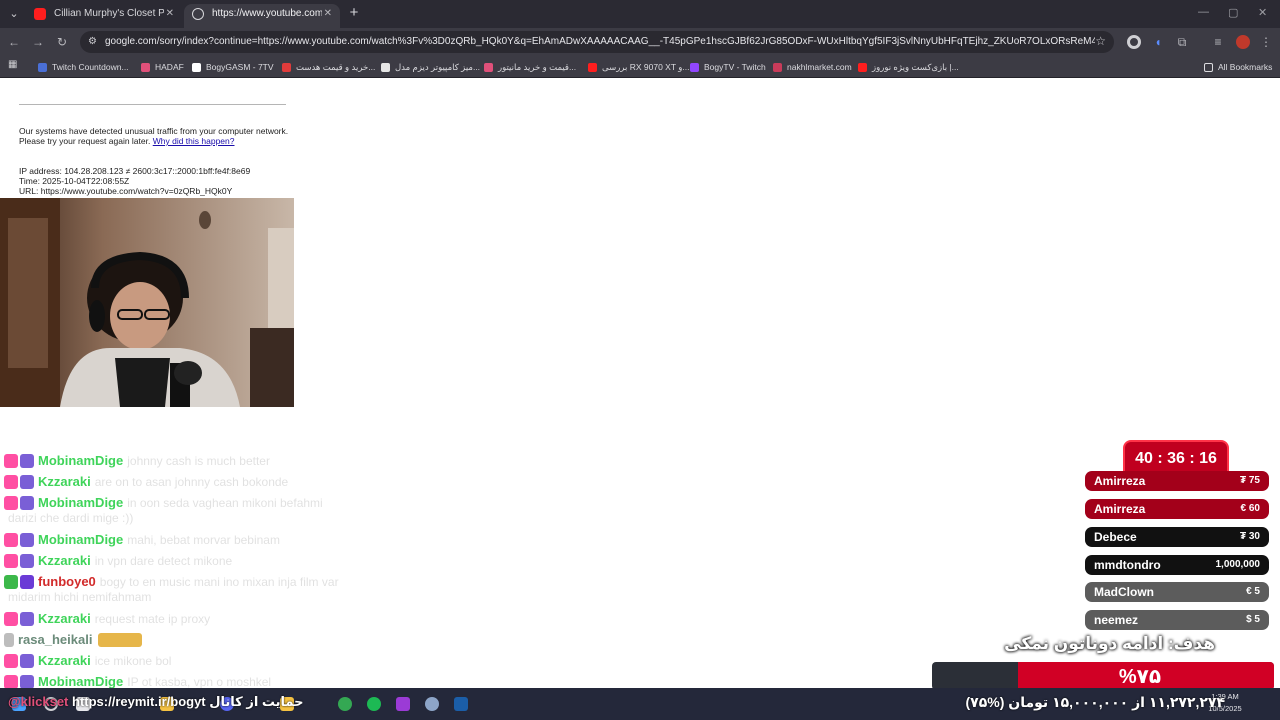  Describe the element at coordinates (403, 704) in the screenshot. I see `r-app-icon` at that location.